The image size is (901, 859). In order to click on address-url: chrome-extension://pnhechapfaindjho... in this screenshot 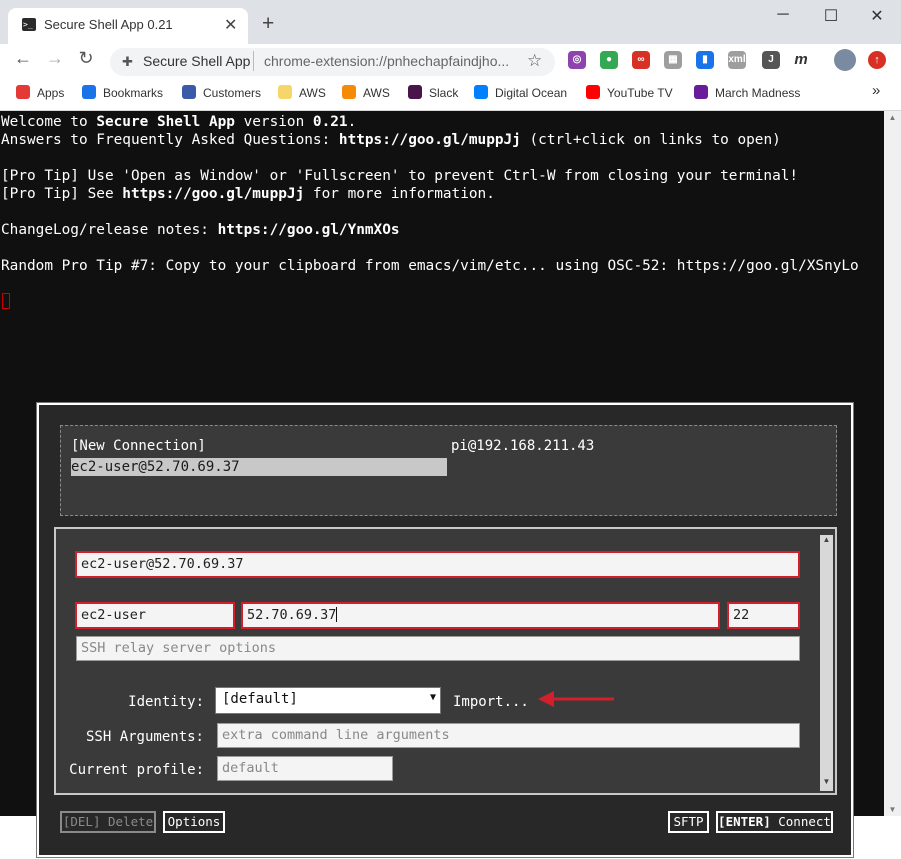, I will do `click(387, 61)`.